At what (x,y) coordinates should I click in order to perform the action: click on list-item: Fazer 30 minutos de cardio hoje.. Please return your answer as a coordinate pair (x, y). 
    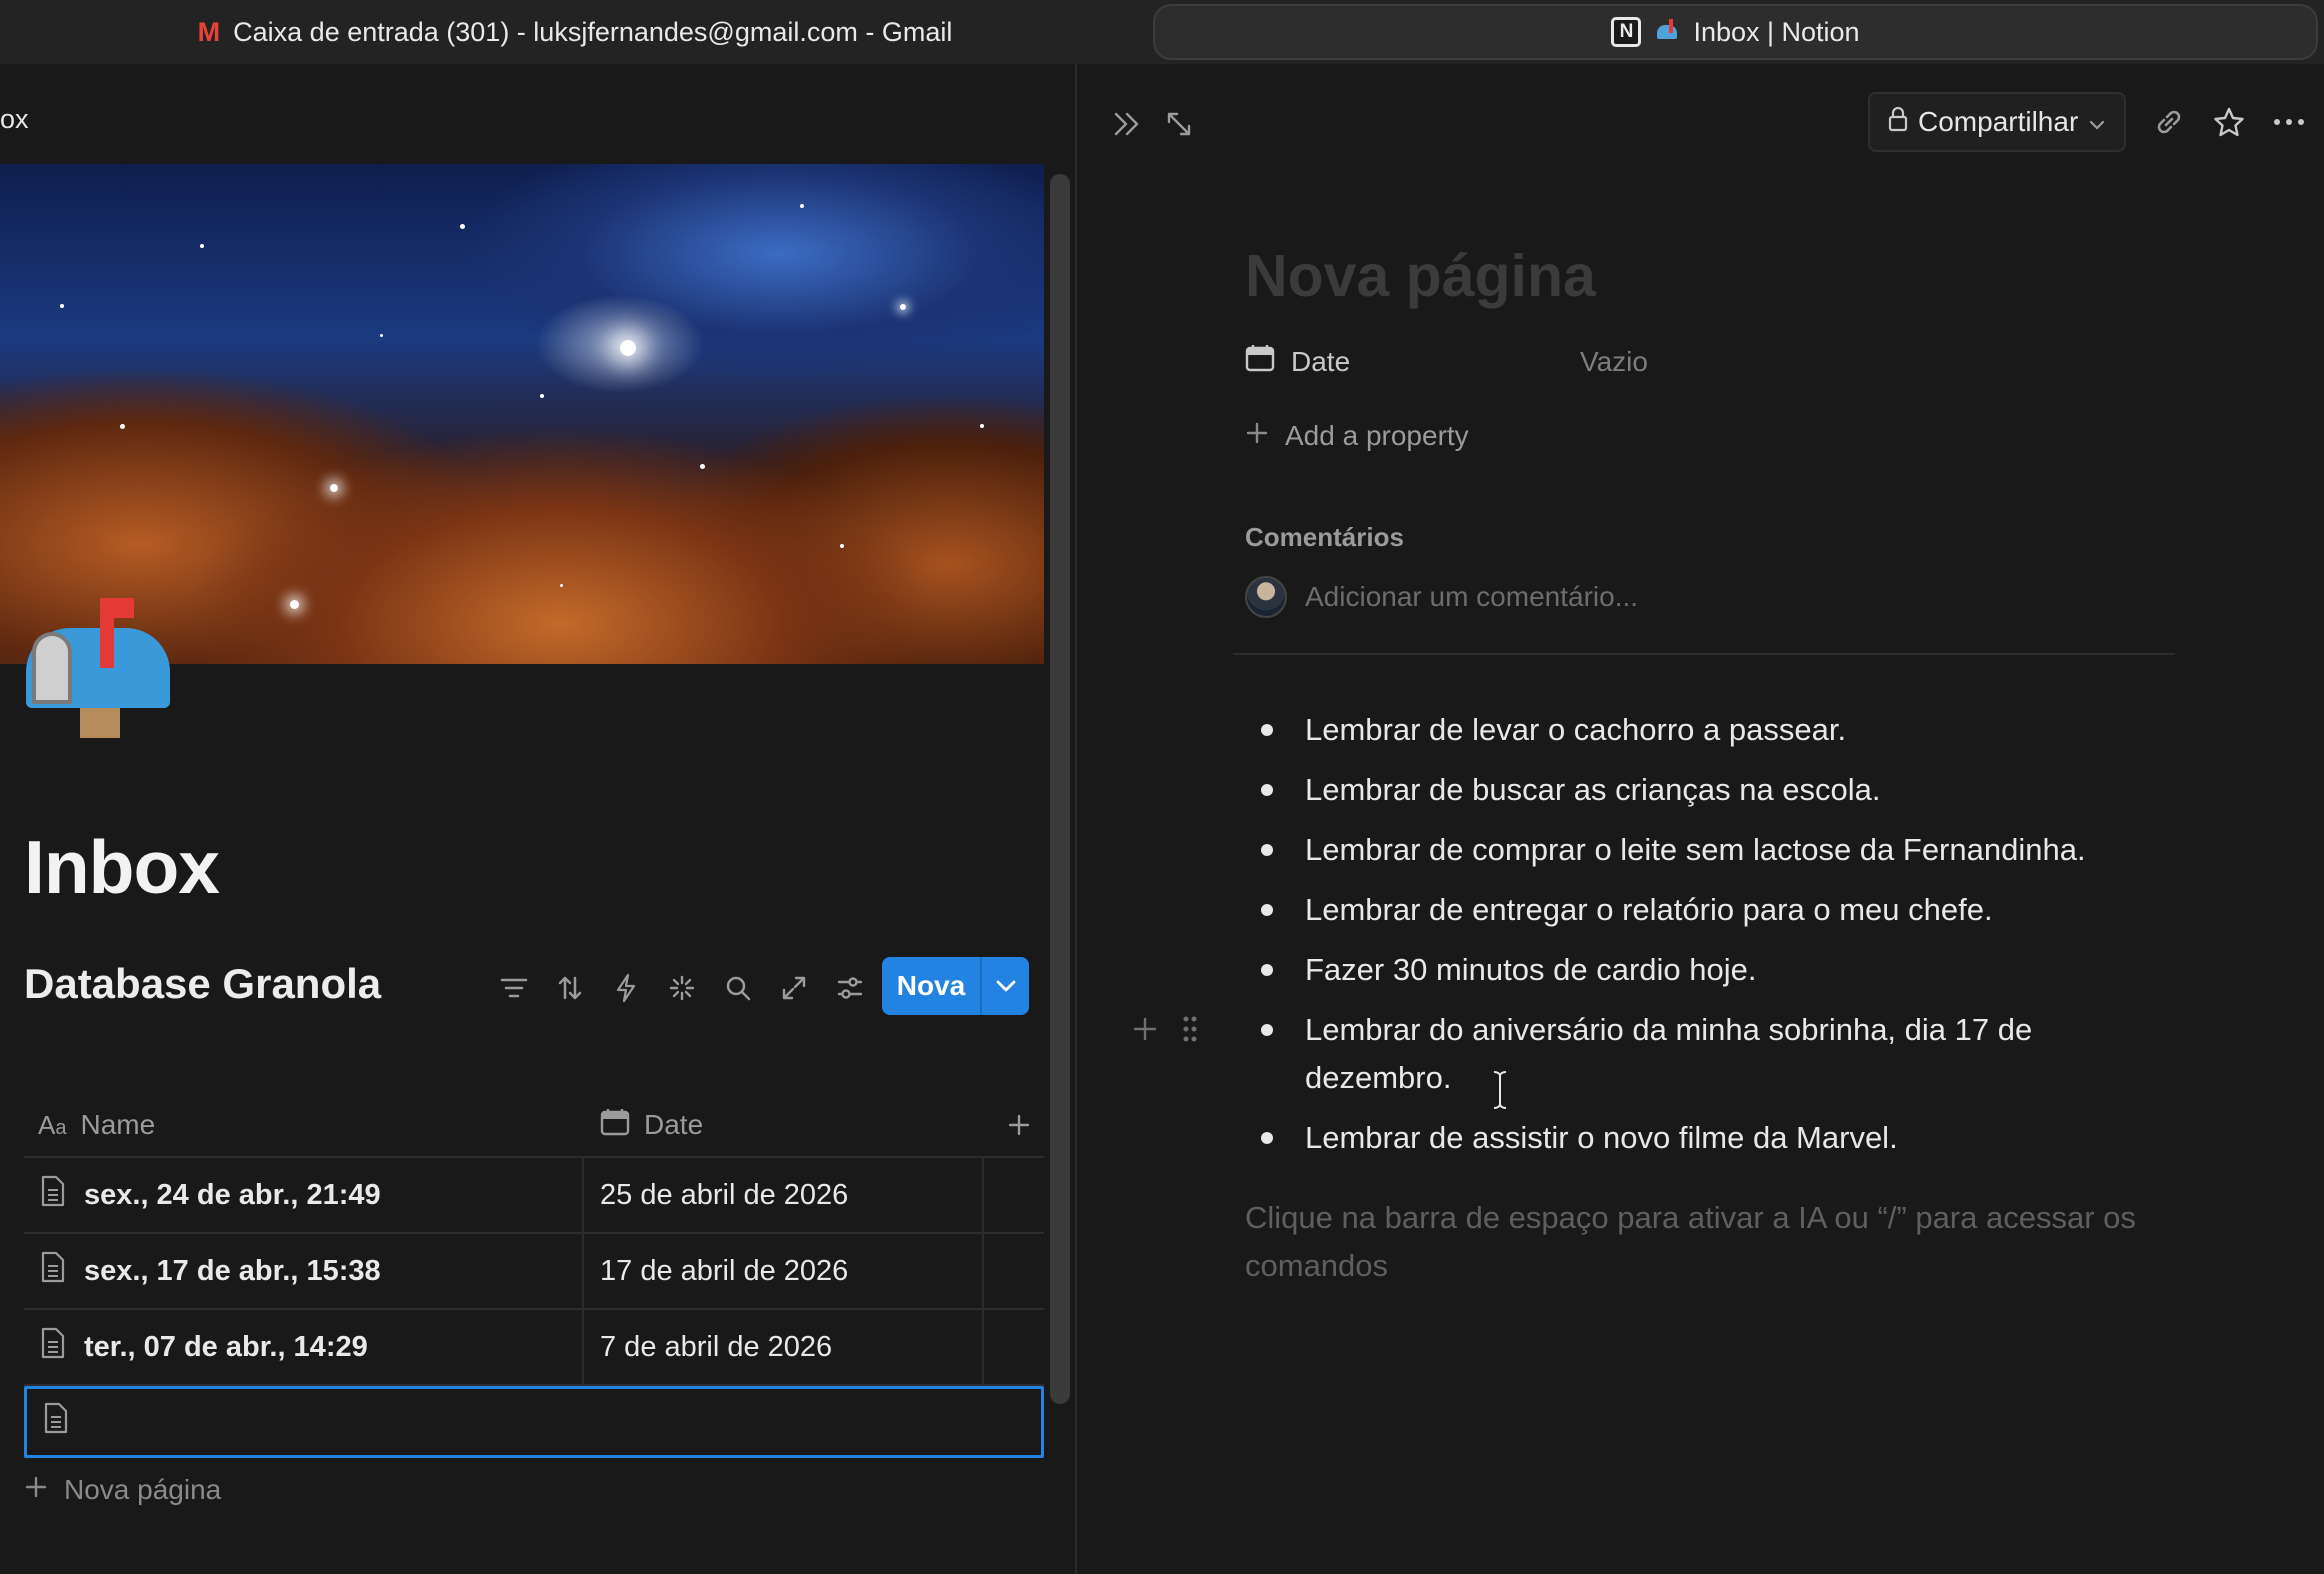
    Looking at the image, I should click on (1695, 970).